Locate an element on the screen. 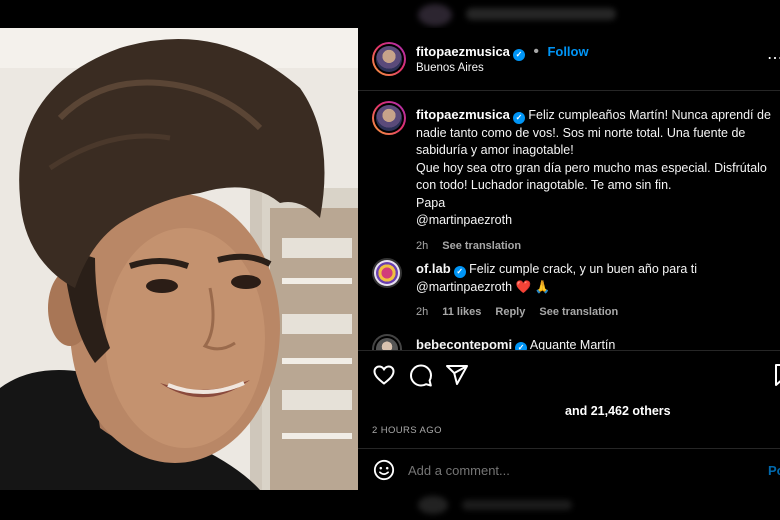 The width and height of the screenshot is (780, 520). comment-item-clip: bebecontepomi ✓ Aguante Martín is located at coordinates (569, 341).